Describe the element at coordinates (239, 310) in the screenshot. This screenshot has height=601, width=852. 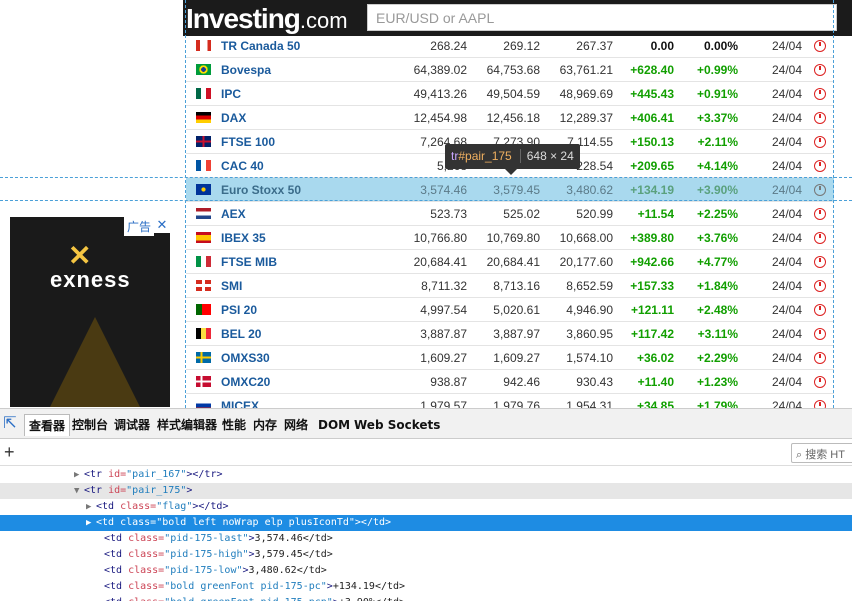
I see `index-name-link: PSI 20` at that location.